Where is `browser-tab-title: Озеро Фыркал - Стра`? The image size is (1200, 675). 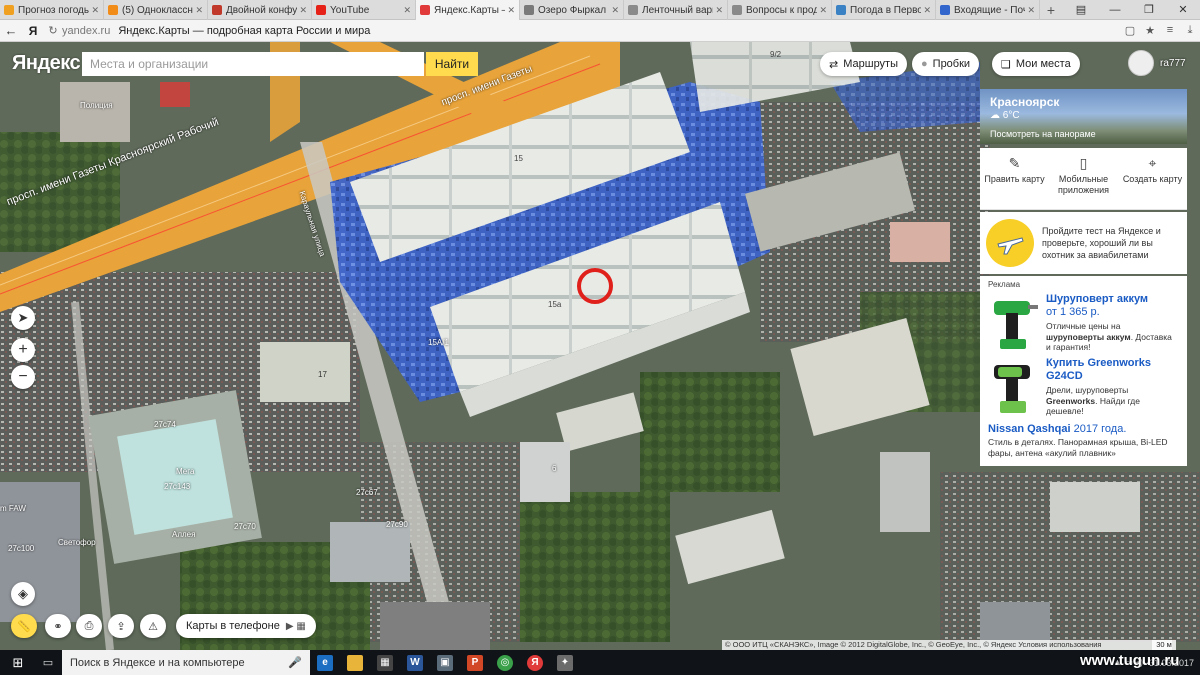 browser-tab-title: Озеро Фыркал - Стра is located at coordinates (573, 10).